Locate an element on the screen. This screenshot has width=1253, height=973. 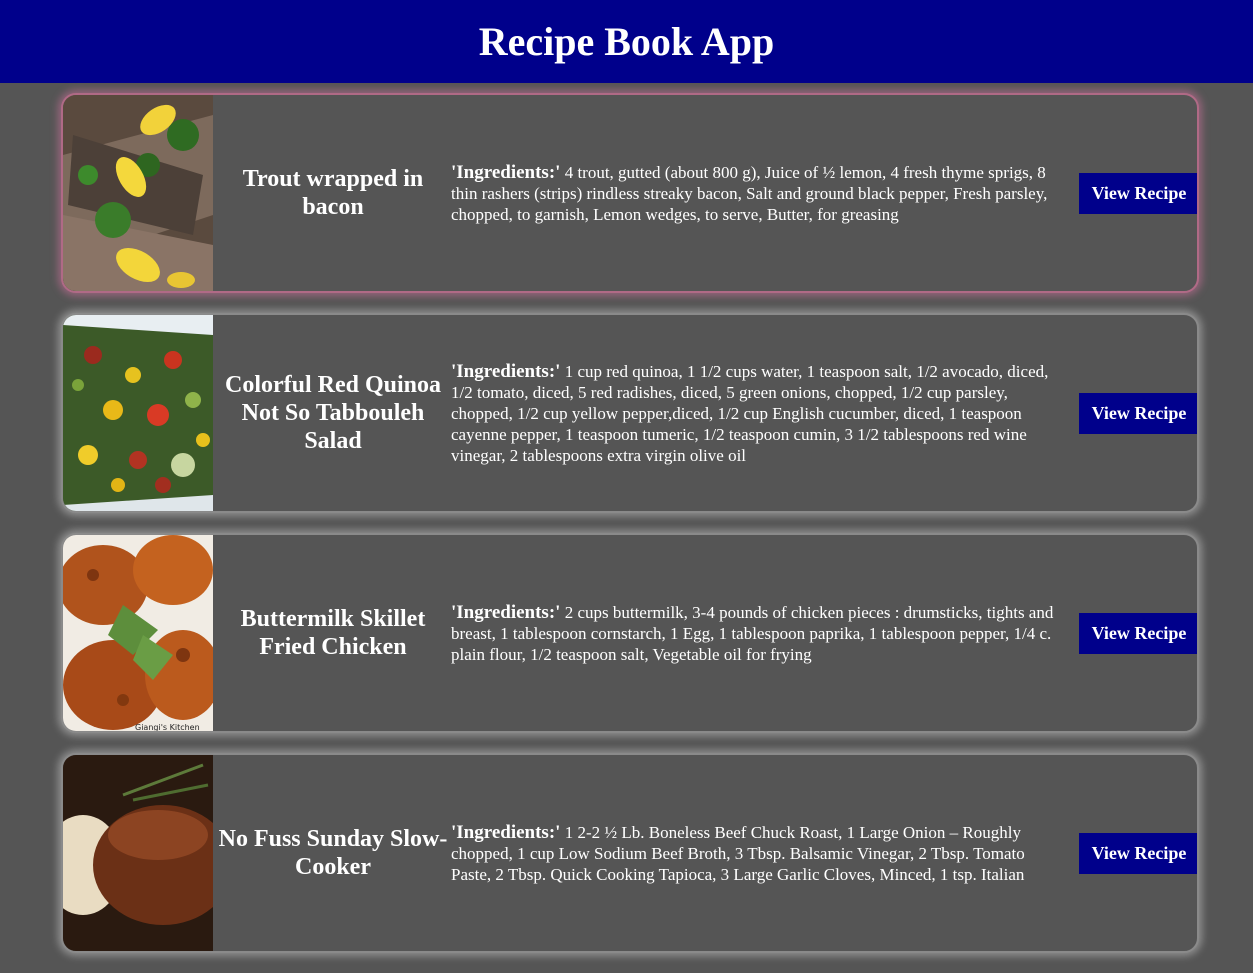
app-header: Recipe Book App is located at coordinates (626, 41).